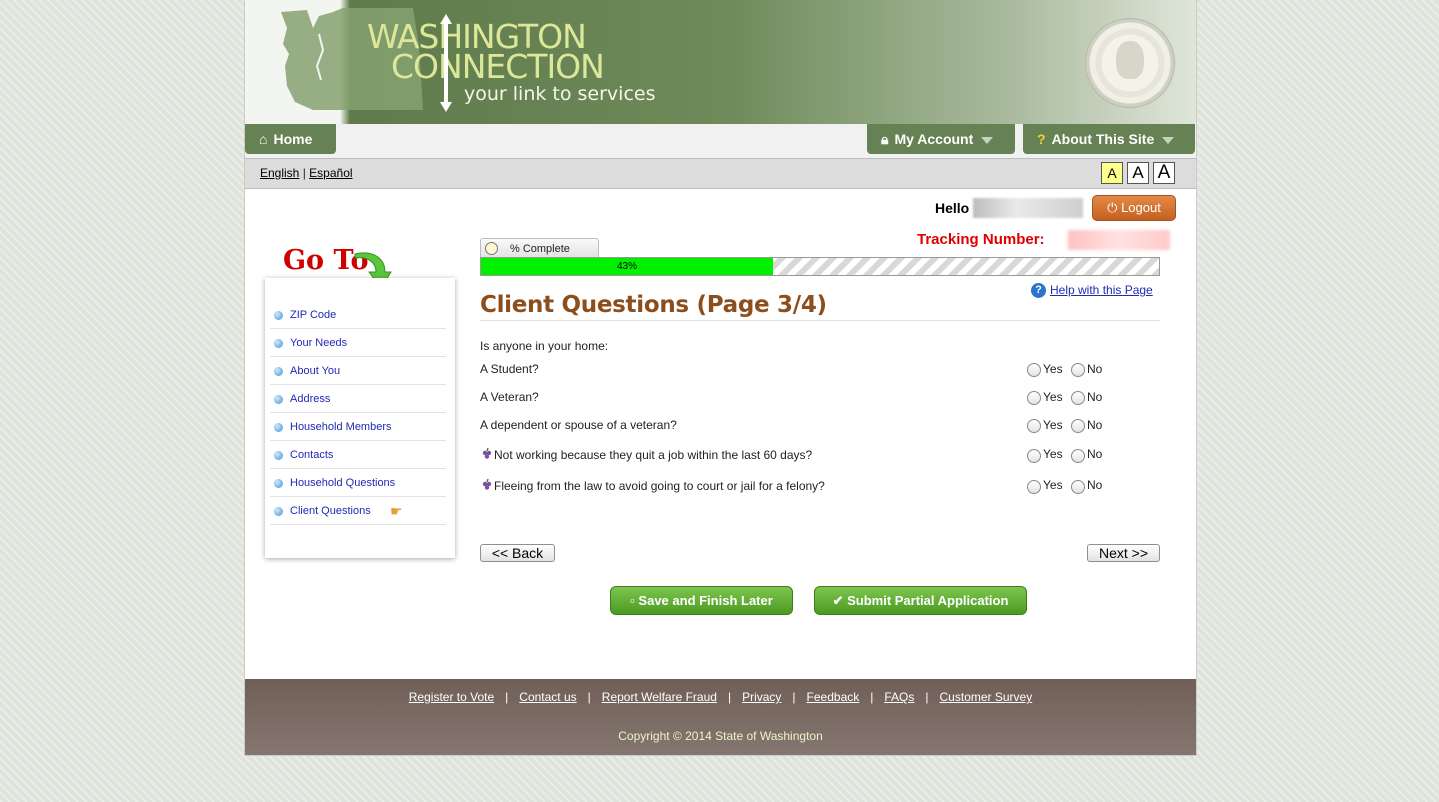 This screenshot has width=1439, height=802. Describe the element at coordinates (310, 399) in the screenshot. I see `sidebar-item-label: Address` at that location.